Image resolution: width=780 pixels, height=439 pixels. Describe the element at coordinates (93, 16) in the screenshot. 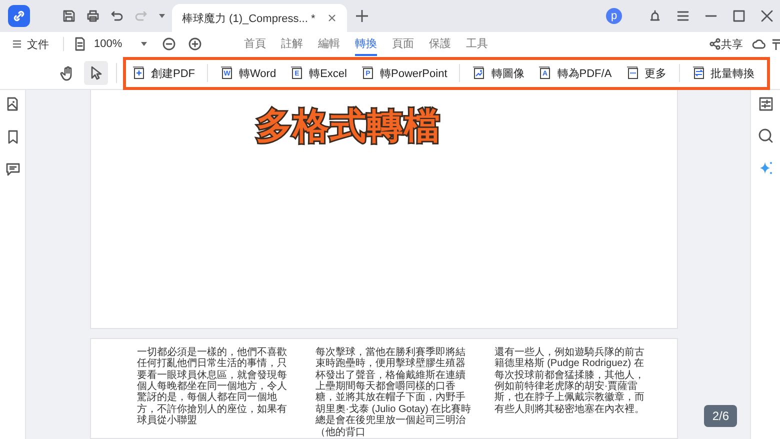

I see `print-icon` at that location.